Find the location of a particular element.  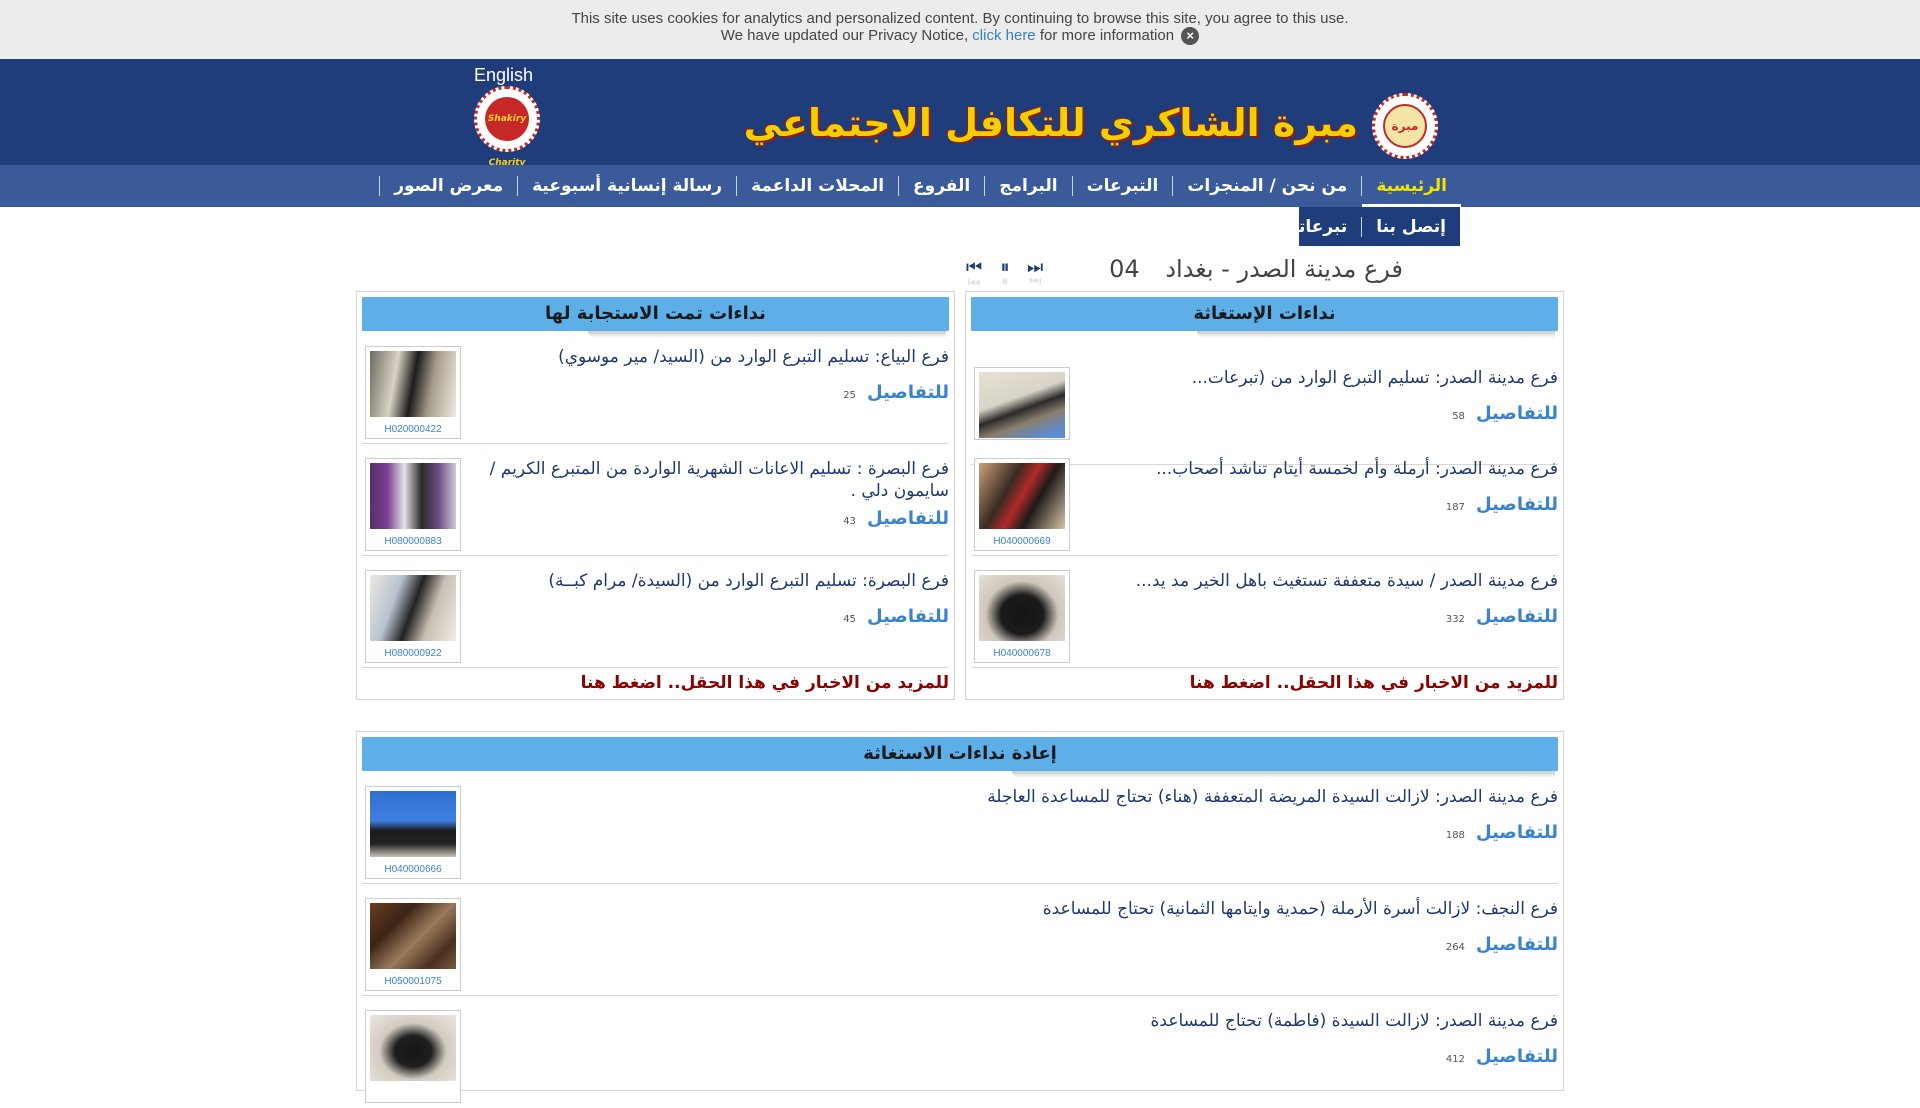

item-meta: للتفاصيل 58 is located at coordinates (1505, 413).